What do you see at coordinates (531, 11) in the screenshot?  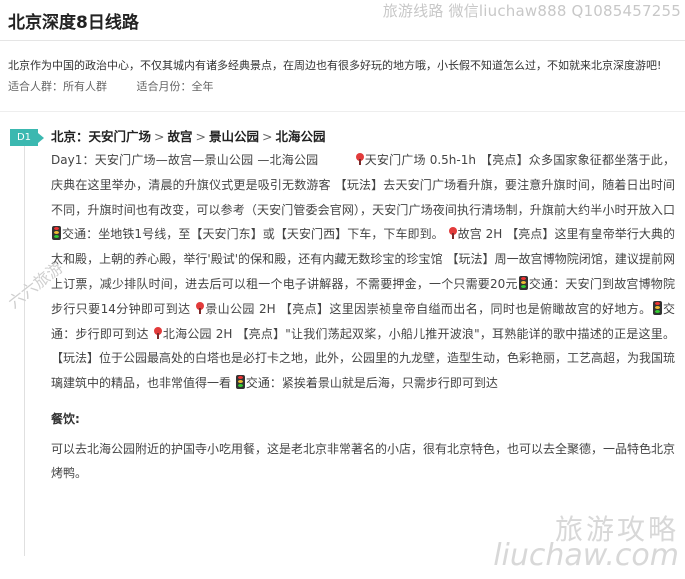 I see `watermark-top: 旅游线路 微信liuchaw888 Q1085457255` at bounding box center [531, 11].